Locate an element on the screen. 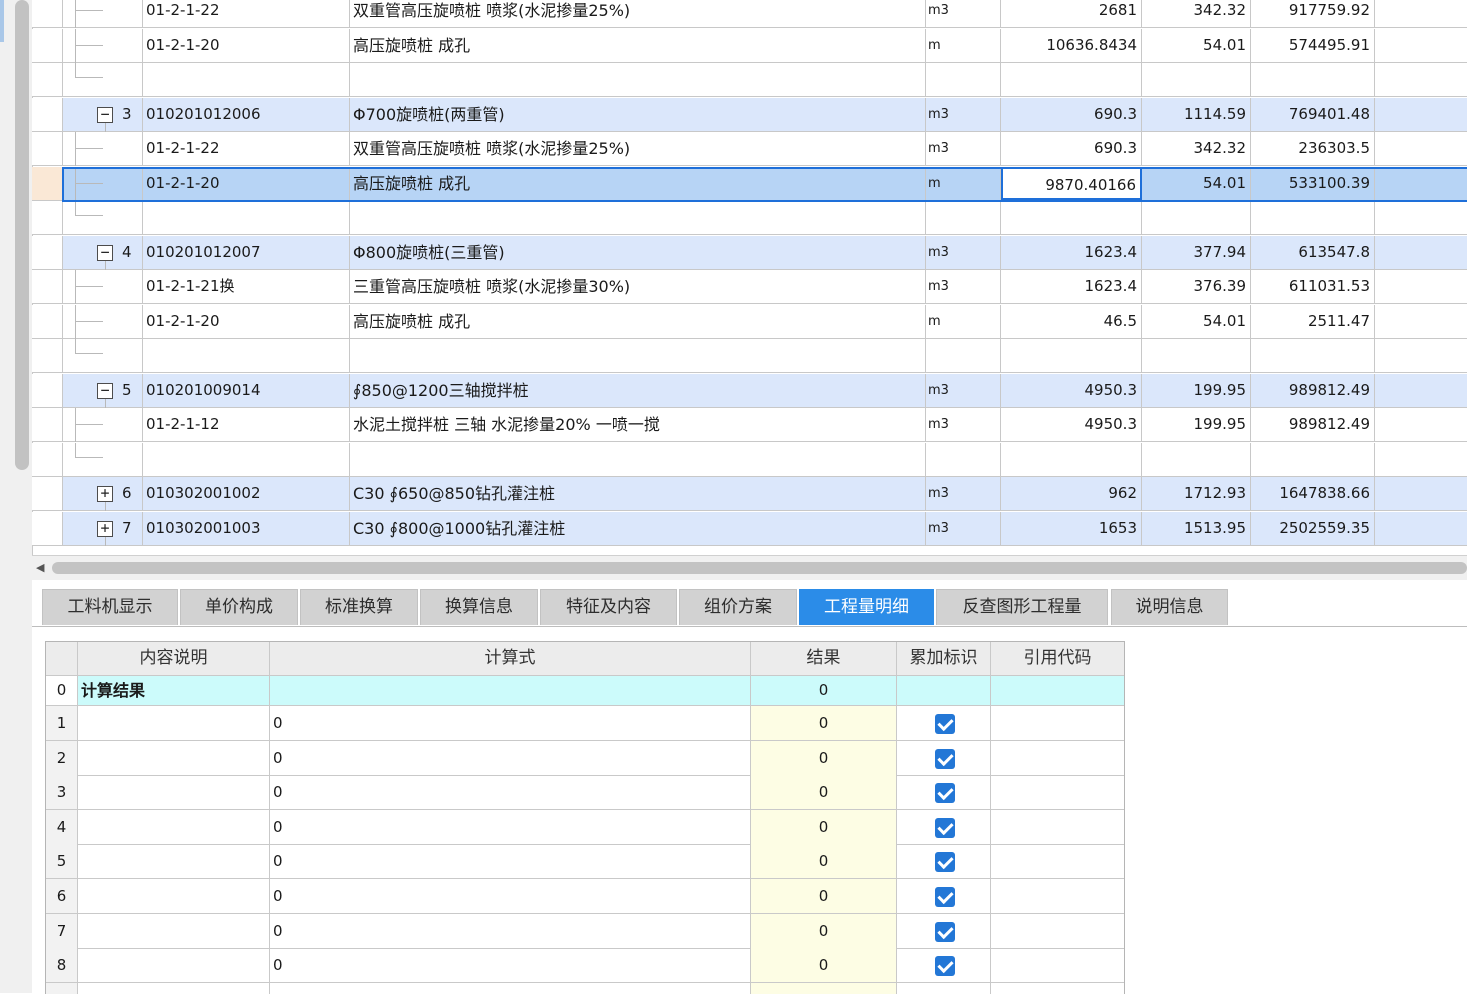 This screenshot has width=1467, height=994. scroll-left-arrow-icon: ◀ is located at coordinates (40, 567).